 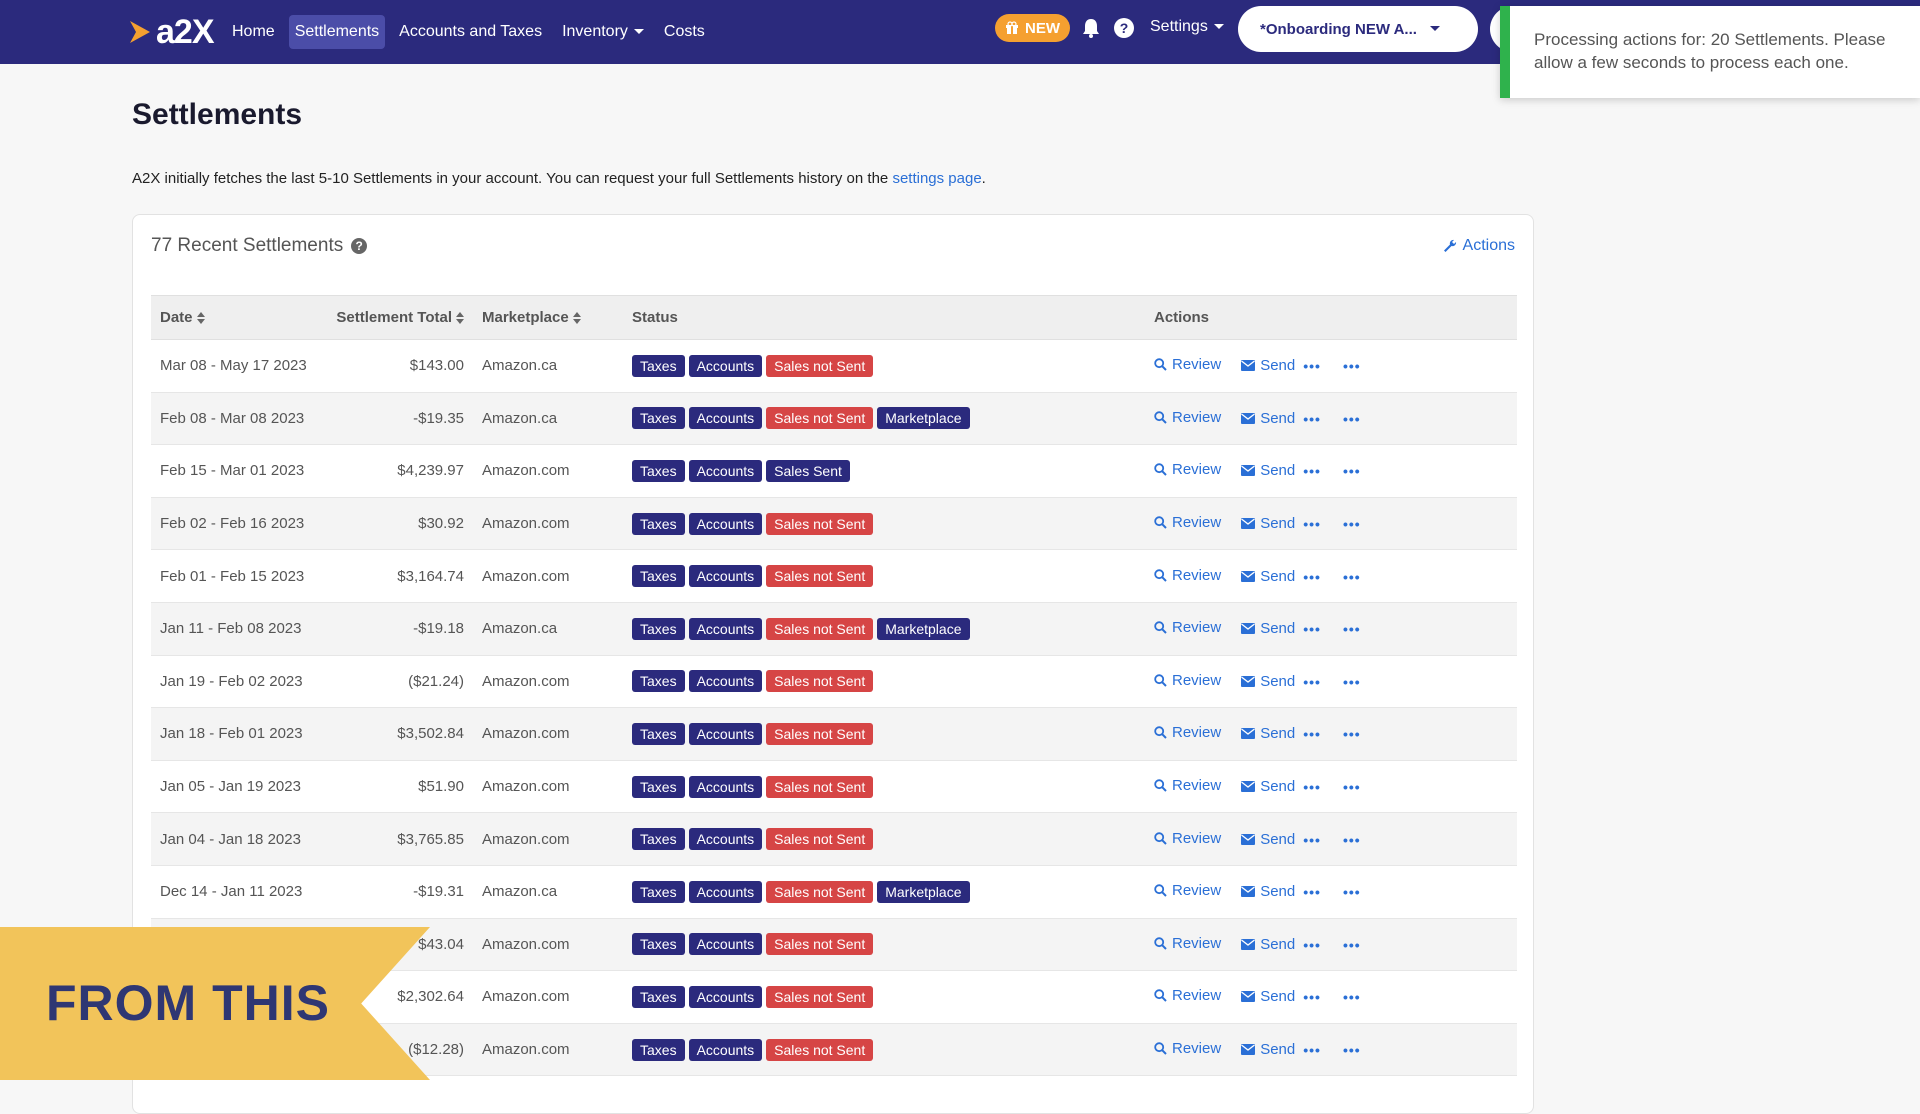 What do you see at coordinates (237, 317) in the screenshot?
I see `column-header-date: Date` at bounding box center [237, 317].